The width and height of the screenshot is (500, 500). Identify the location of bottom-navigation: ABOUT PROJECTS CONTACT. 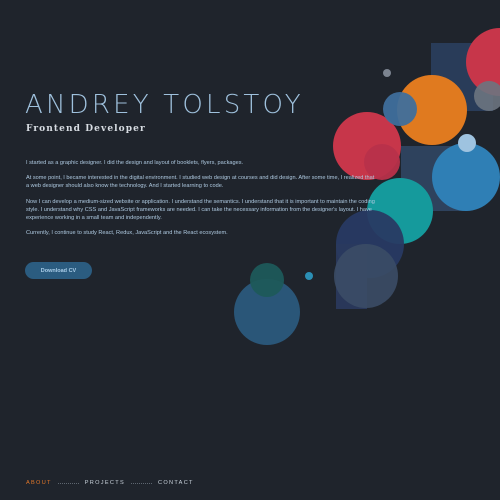
(110, 483).